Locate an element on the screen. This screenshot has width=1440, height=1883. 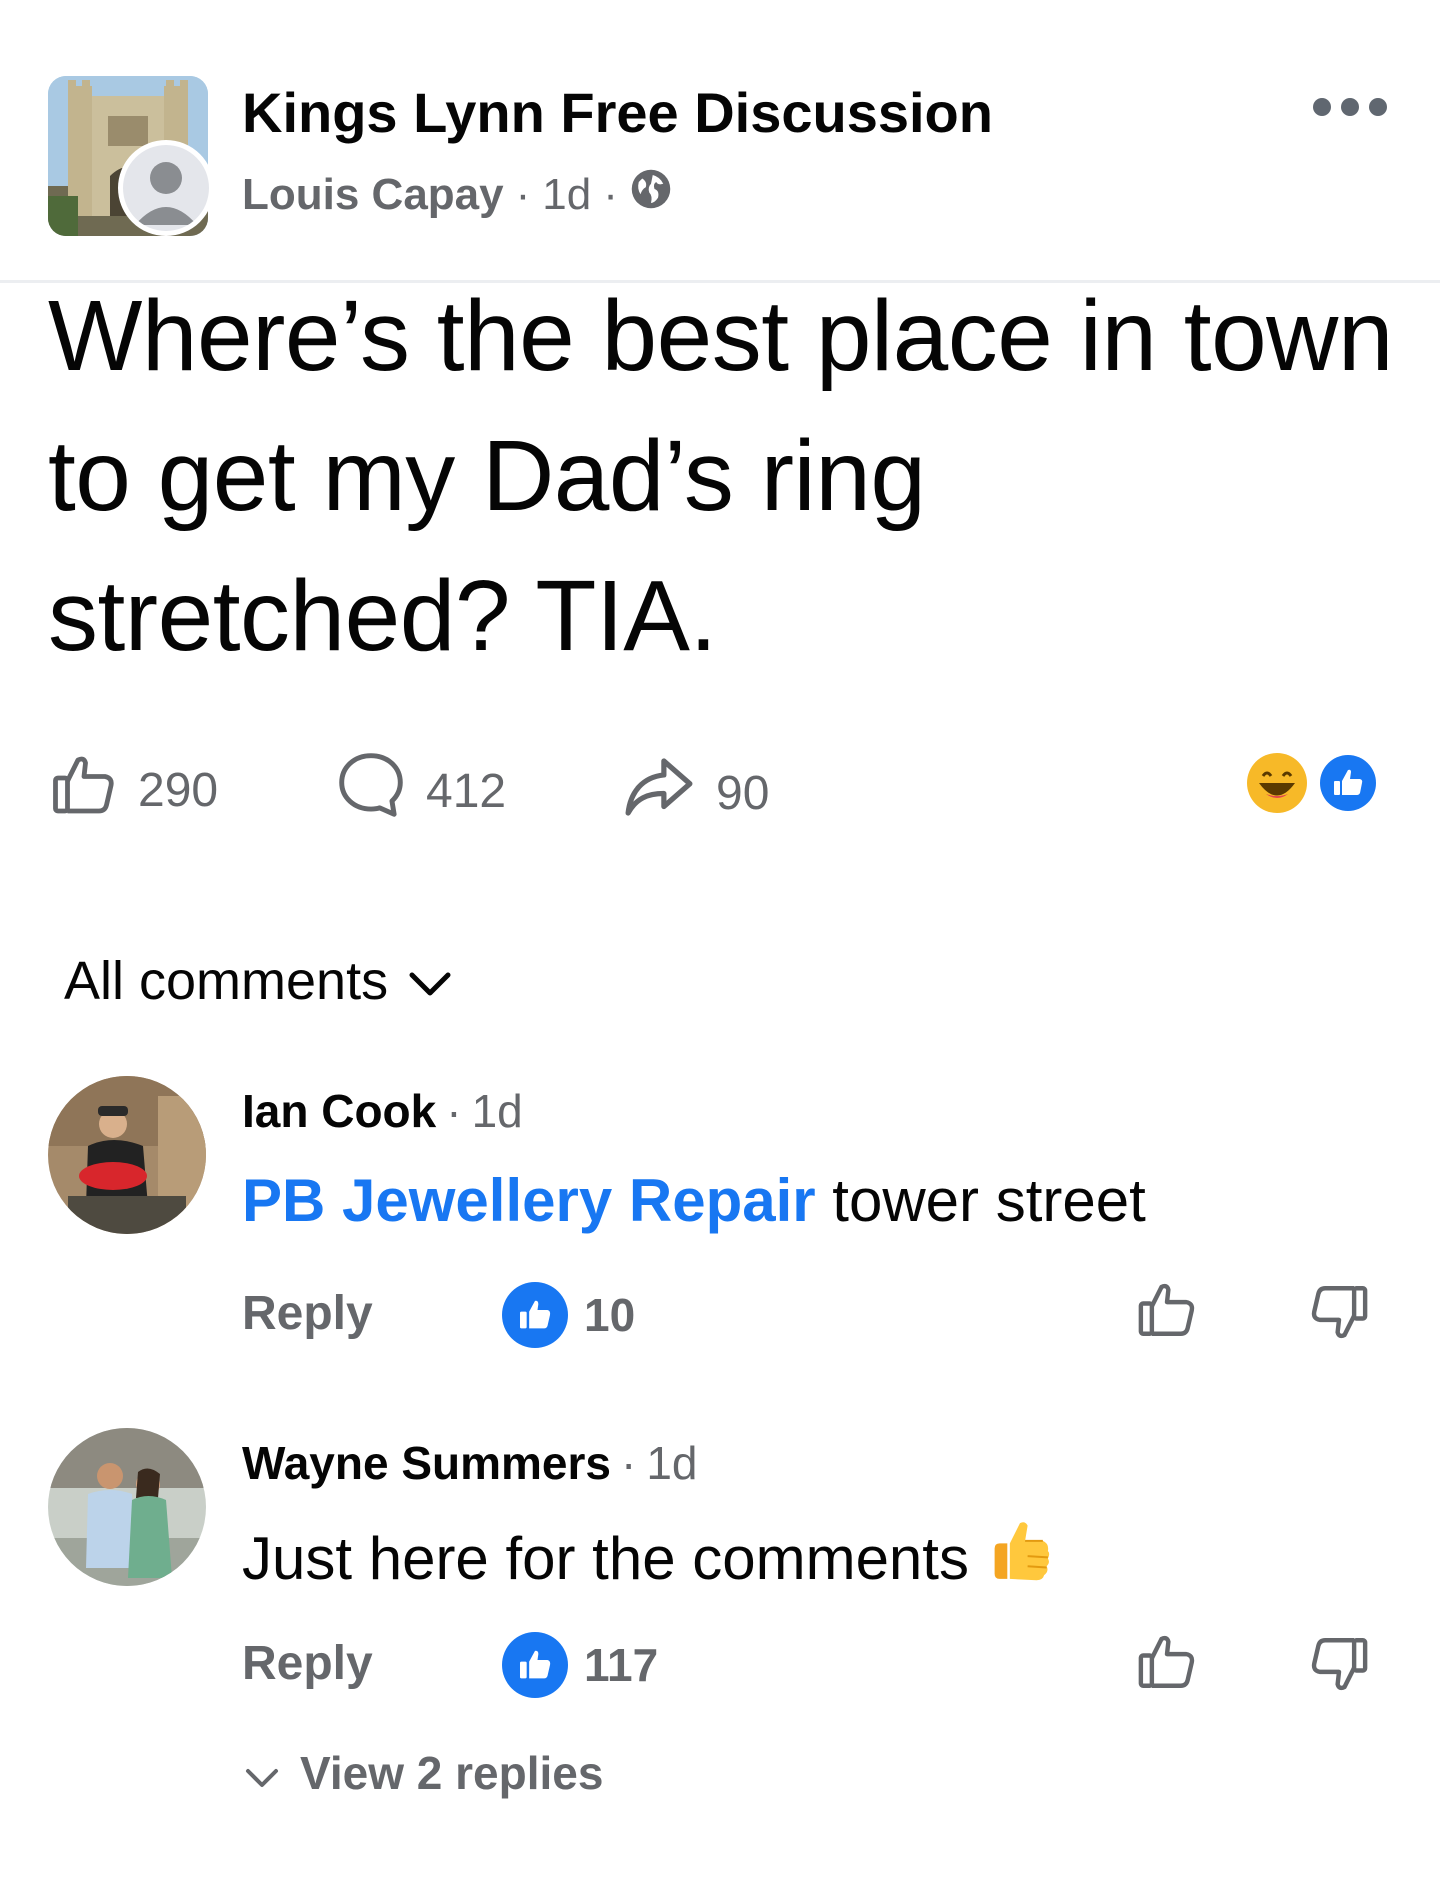
comment-author-line: Wayne Summers · 1d is located at coordinates (470, 1463).